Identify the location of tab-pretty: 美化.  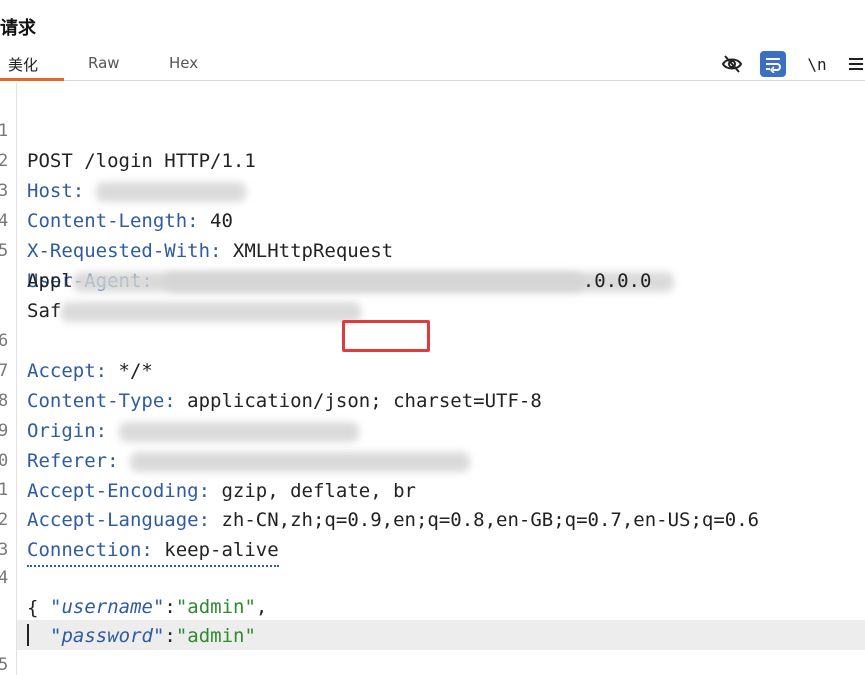
(23, 64).